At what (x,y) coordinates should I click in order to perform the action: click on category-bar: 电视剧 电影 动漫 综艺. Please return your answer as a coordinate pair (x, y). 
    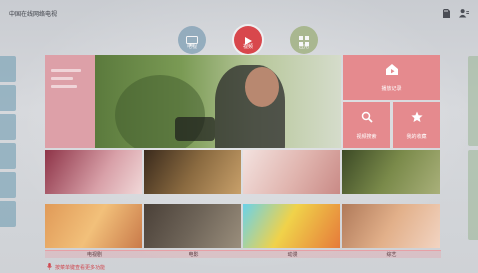
    Looking at the image, I should click on (243, 254).